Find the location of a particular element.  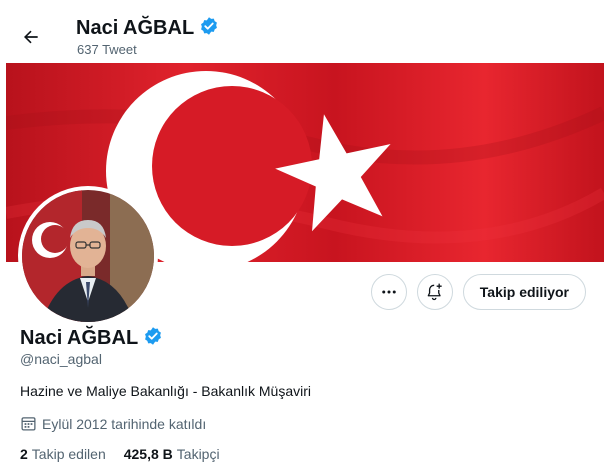

notifications-button is located at coordinates (434, 292).